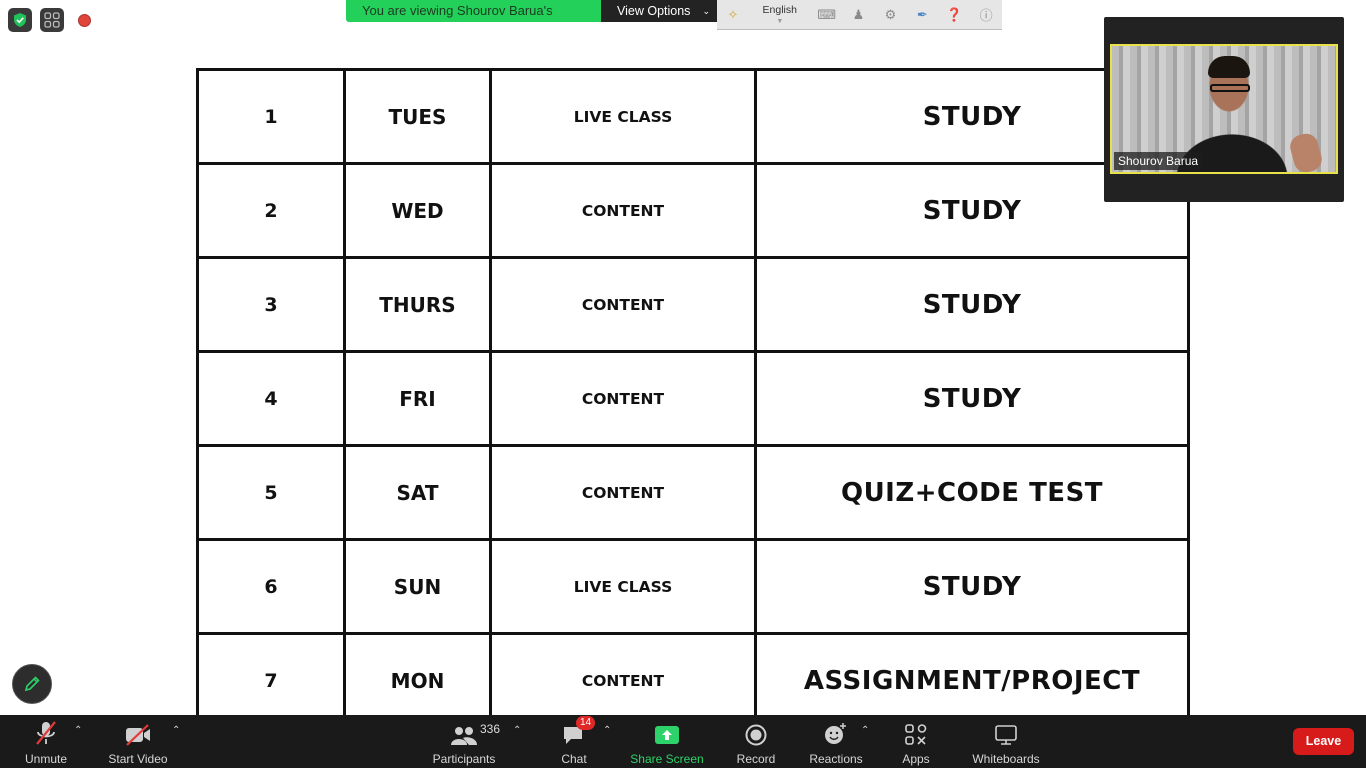 Image resolution: width=1366 pixels, height=768 pixels. What do you see at coordinates (417, 492) in the screenshot?
I see `weekday-cell: SAT` at bounding box center [417, 492].